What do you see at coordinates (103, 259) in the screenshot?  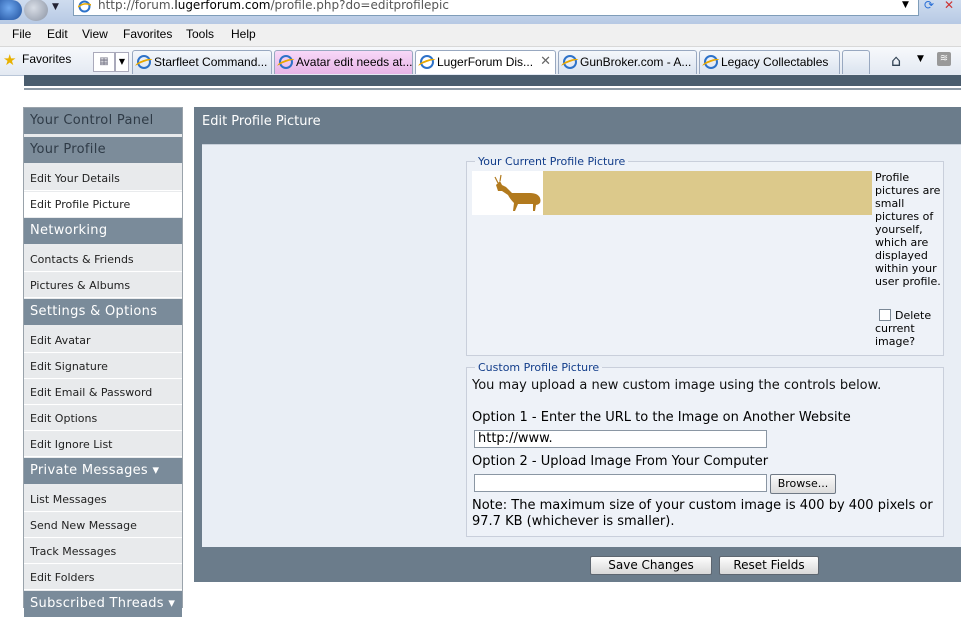 I see `sidebar-item-contacts: Contacts & Friends` at bounding box center [103, 259].